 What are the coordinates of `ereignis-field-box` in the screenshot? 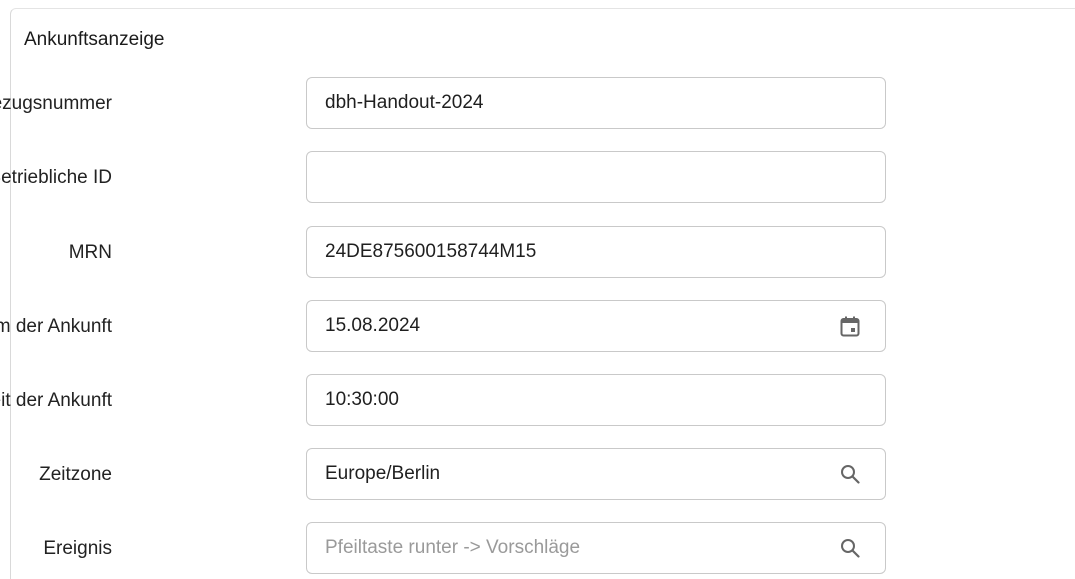 It's located at (596, 548).